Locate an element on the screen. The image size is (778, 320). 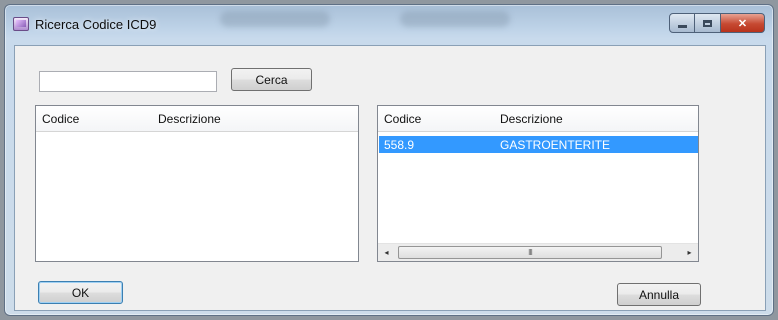
title-bar: Ricerca Codice ICD9 ✕ is located at coordinates (389, 25).